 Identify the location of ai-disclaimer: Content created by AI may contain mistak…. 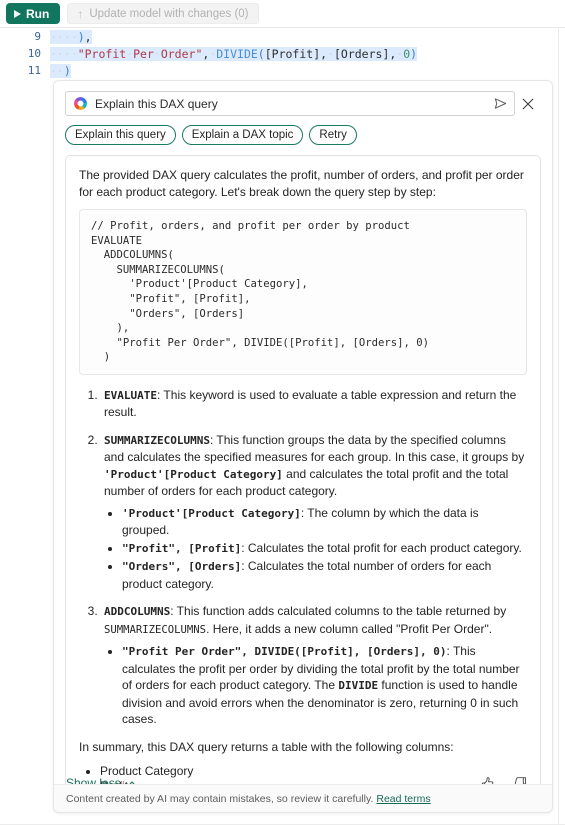
(303, 798).